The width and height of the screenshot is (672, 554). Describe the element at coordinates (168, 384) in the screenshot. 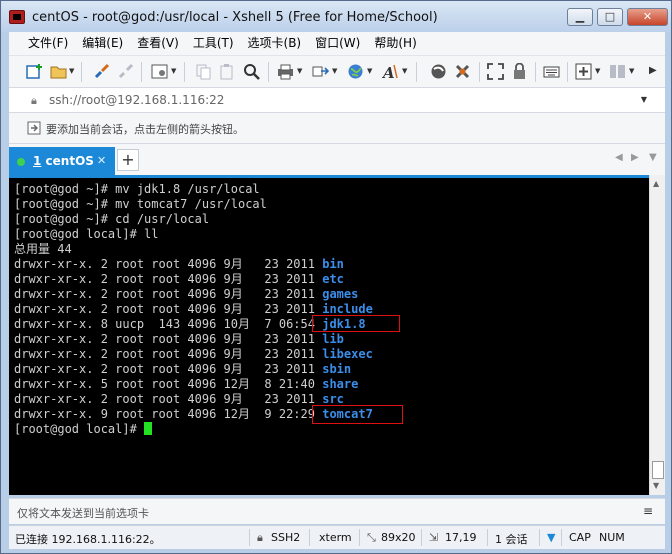

I see `listing-prefix: drwxr-xr-x. 5 root root 4096 12月 8 21:40` at that location.